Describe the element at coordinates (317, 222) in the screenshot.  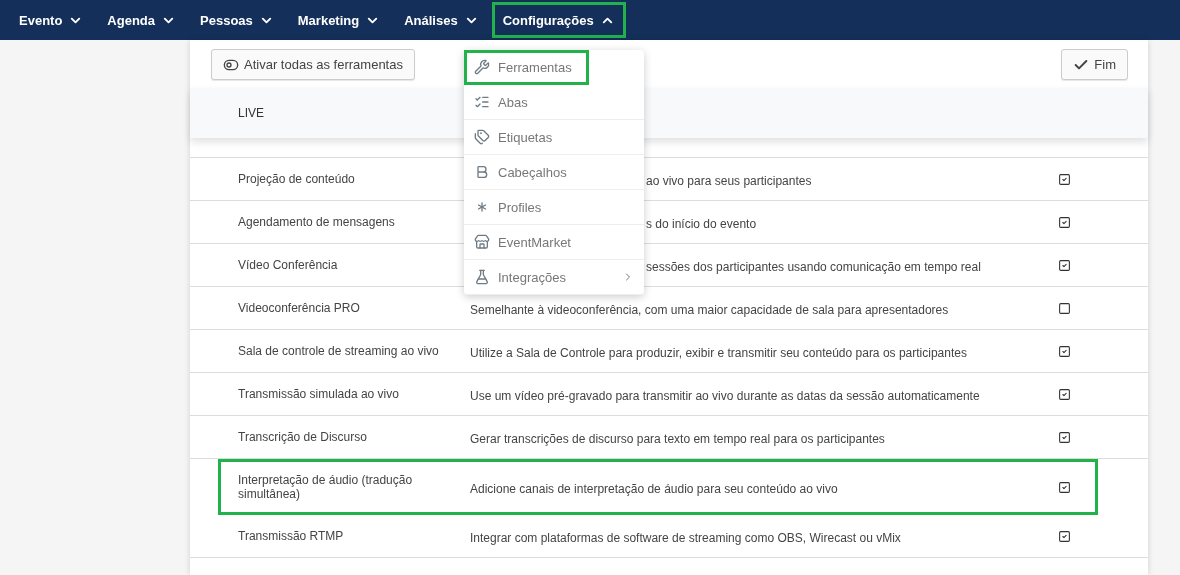
I see `tool-name: Agendamento de mensagens` at that location.